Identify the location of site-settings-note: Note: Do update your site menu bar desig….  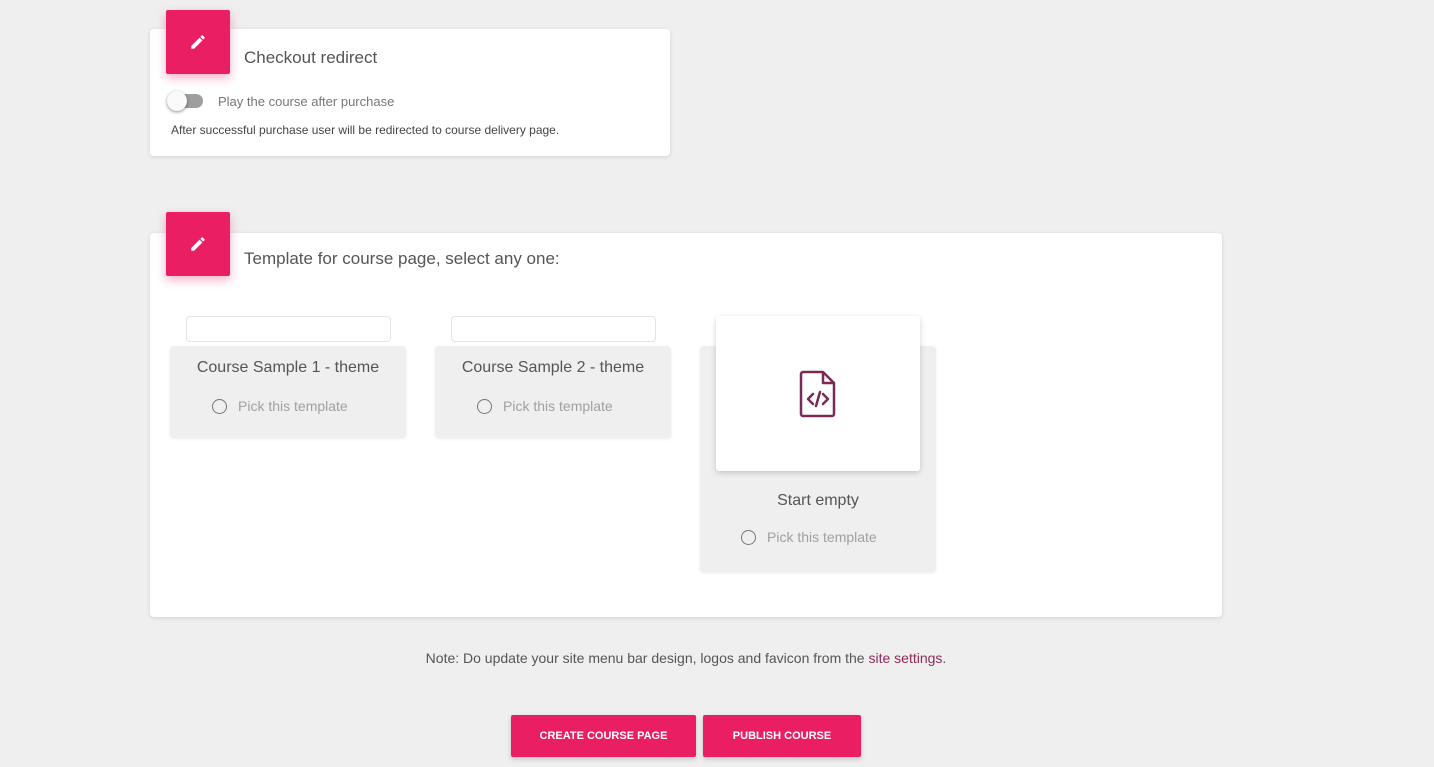
(686, 658).